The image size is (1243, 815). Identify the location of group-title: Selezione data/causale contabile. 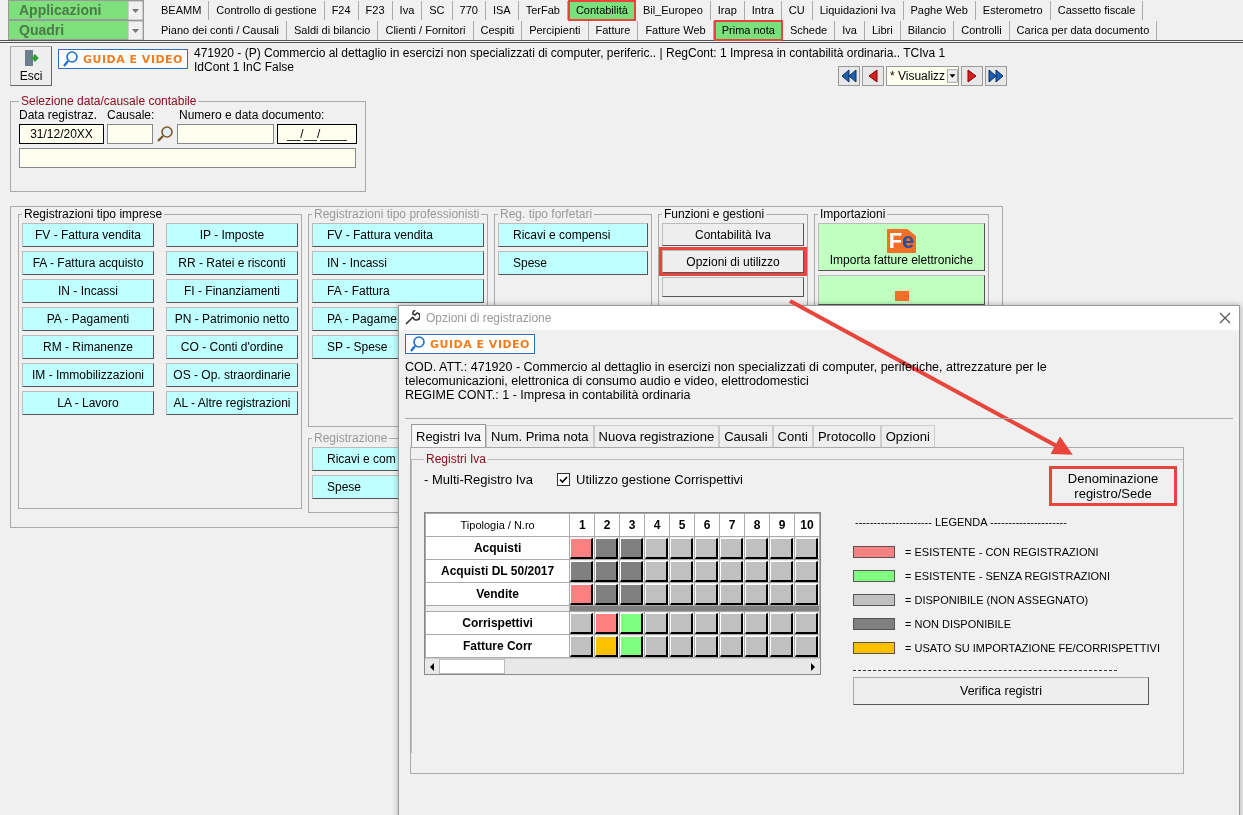
(109, 101).